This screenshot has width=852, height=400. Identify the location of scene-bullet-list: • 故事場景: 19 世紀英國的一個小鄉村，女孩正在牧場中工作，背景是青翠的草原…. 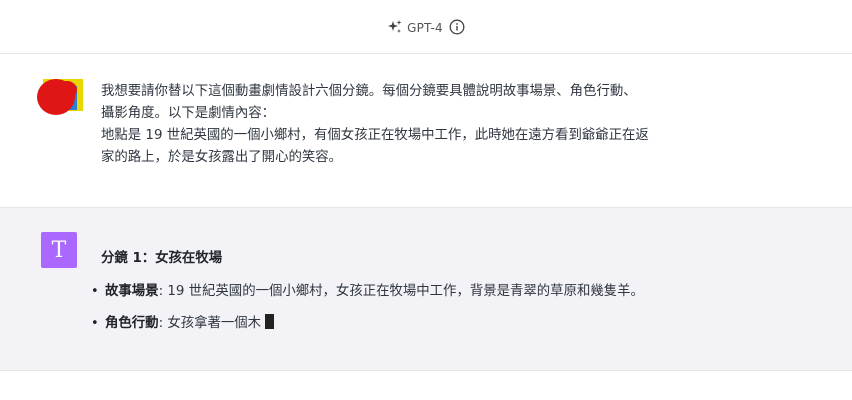
(446, 308).